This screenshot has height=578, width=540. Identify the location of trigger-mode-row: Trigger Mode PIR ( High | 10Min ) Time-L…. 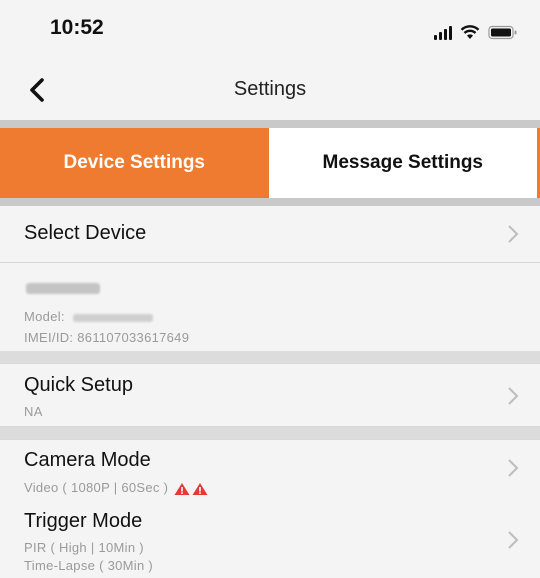
(270, 540).